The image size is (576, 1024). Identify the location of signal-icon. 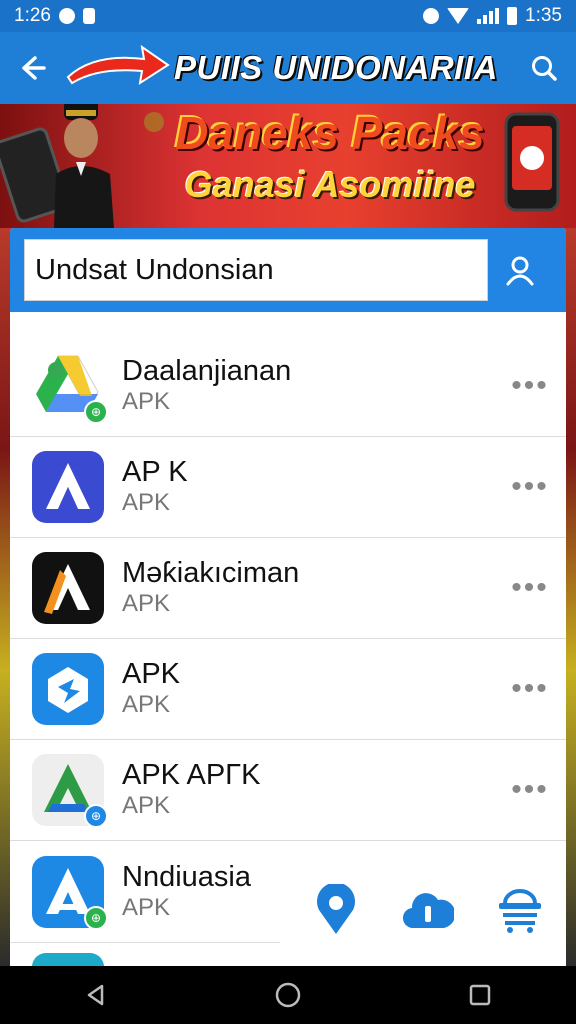
(488, 16).